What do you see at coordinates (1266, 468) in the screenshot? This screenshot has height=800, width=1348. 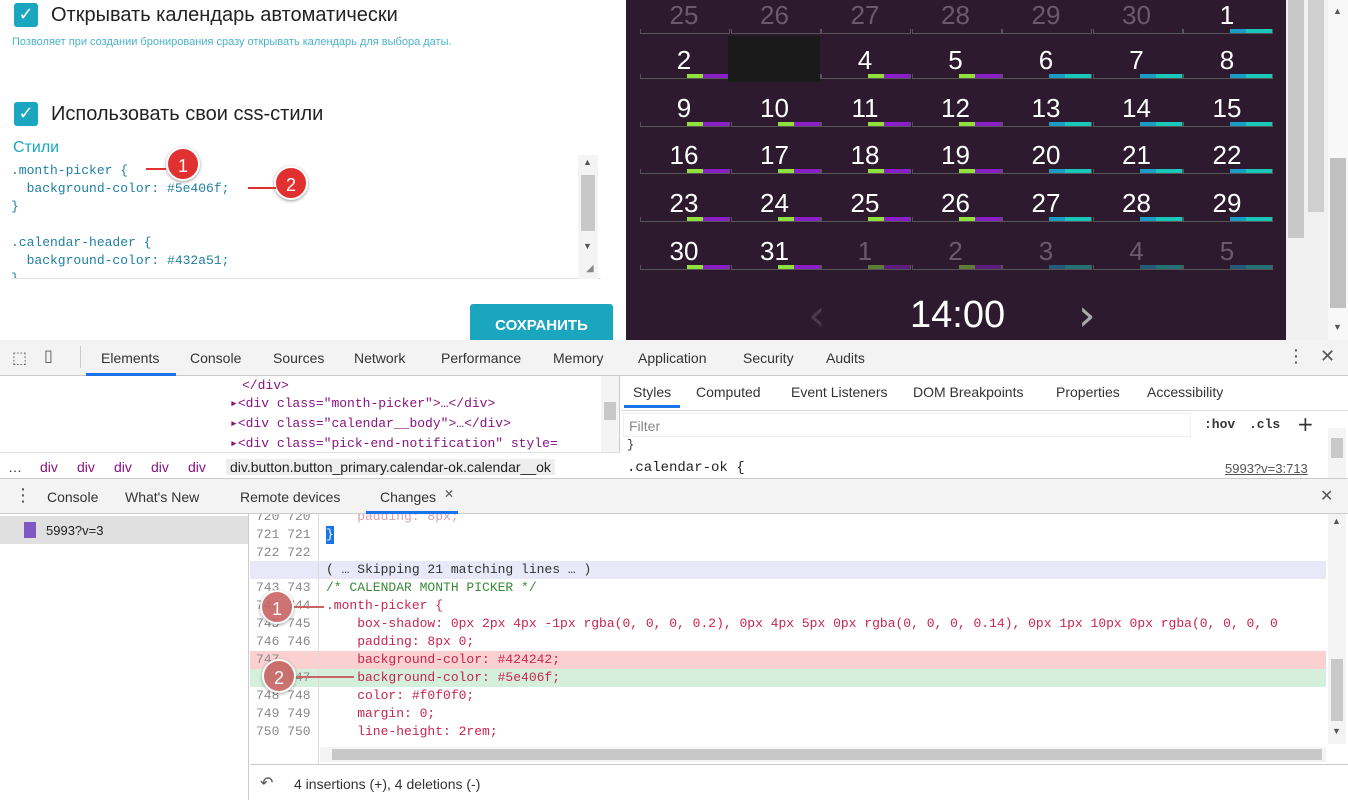 I see `rule-source-link: 5993?v=3:713` at bounding box center [1266, 468].